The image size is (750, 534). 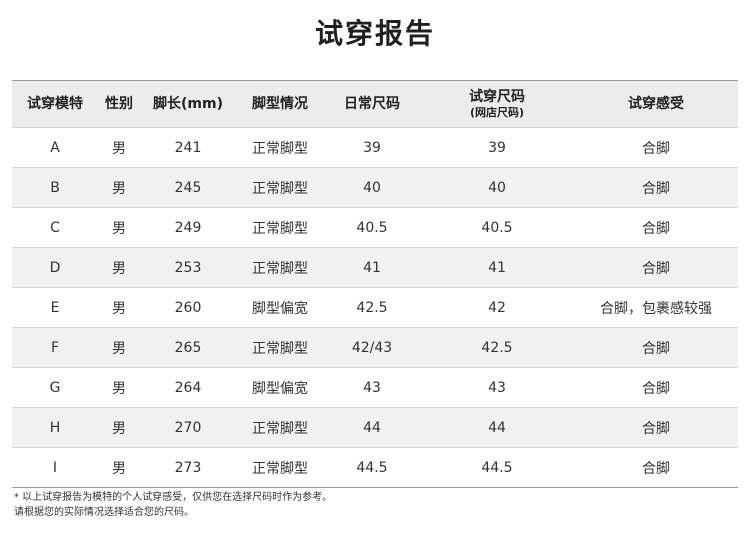 I want to click on header-trial-size: 试穿尺码 (网店尺码), so click(x=497, y=104).